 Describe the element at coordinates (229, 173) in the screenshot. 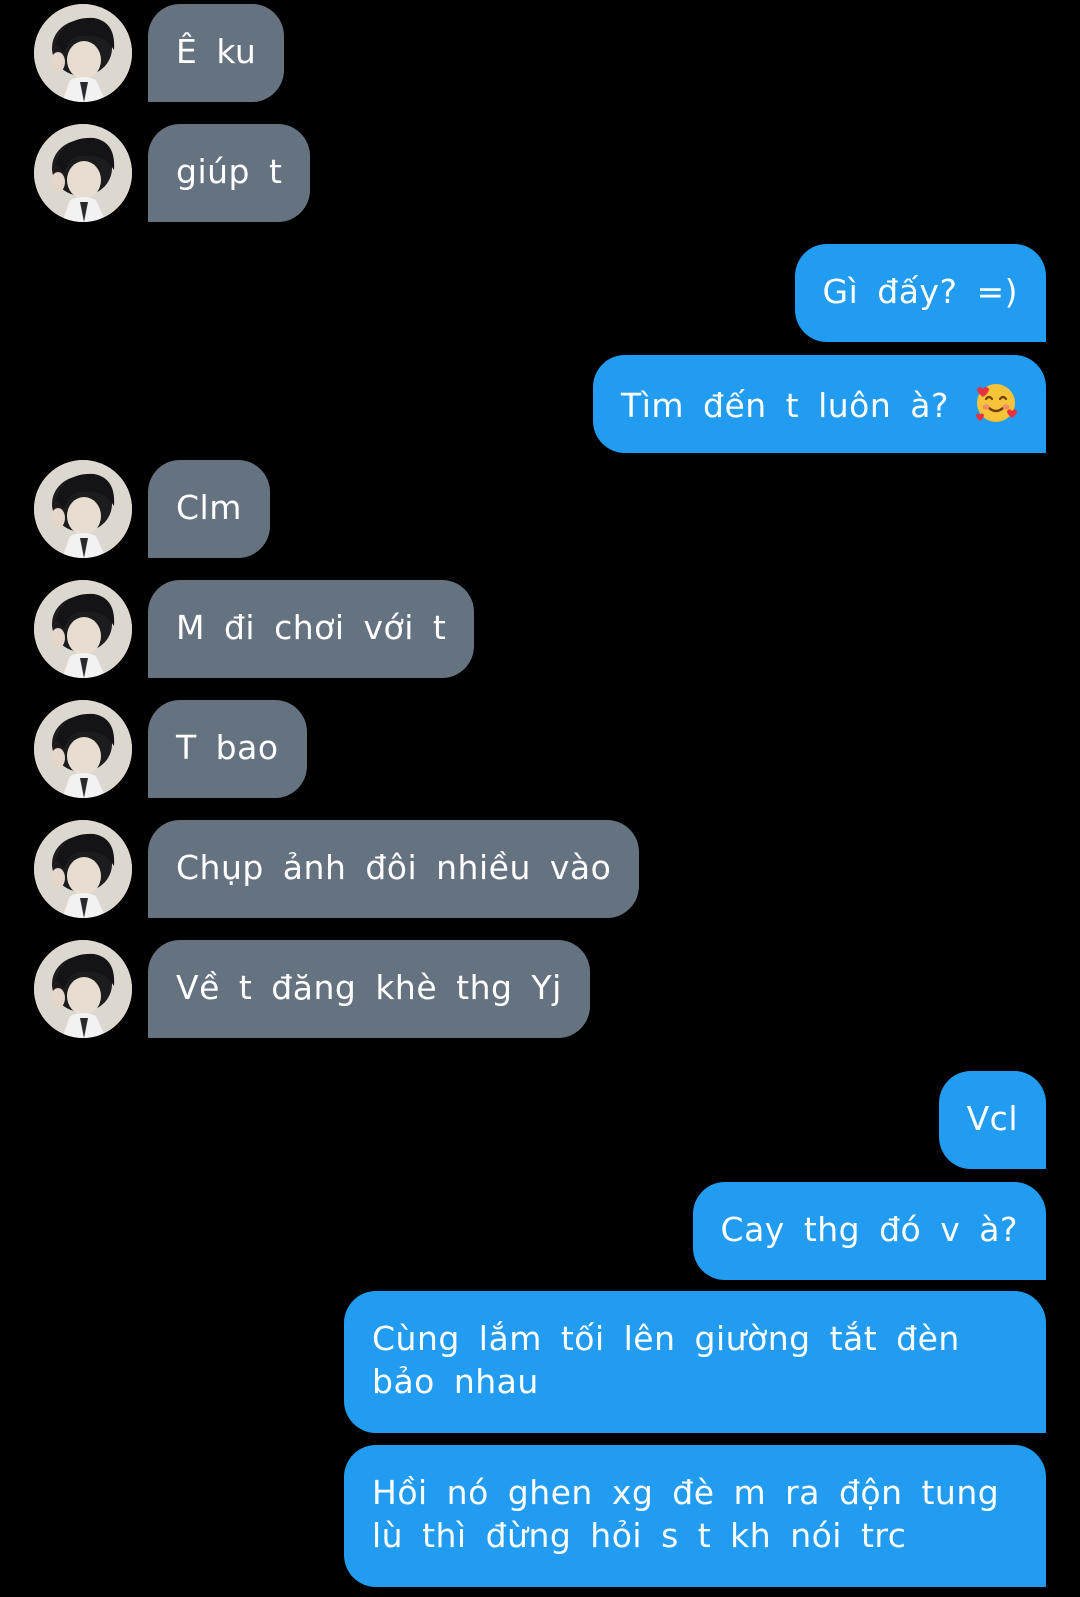

I see `message-bubble-incoming: giúp t` at that location.